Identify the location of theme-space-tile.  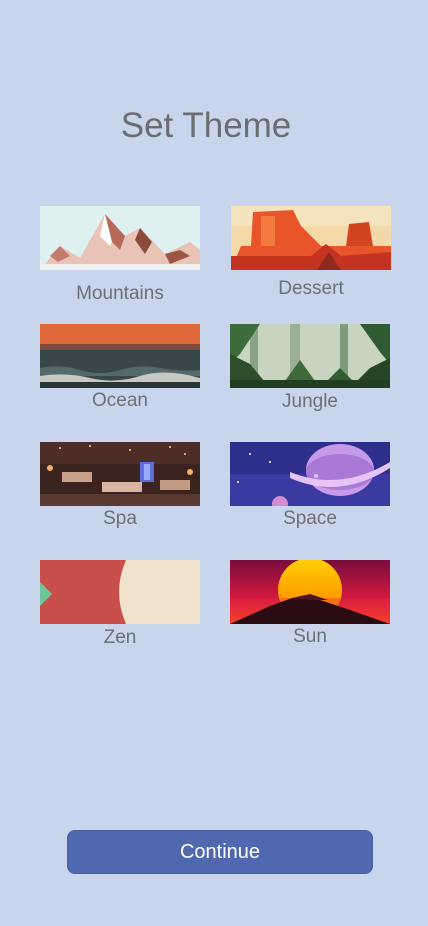
(310, 474).